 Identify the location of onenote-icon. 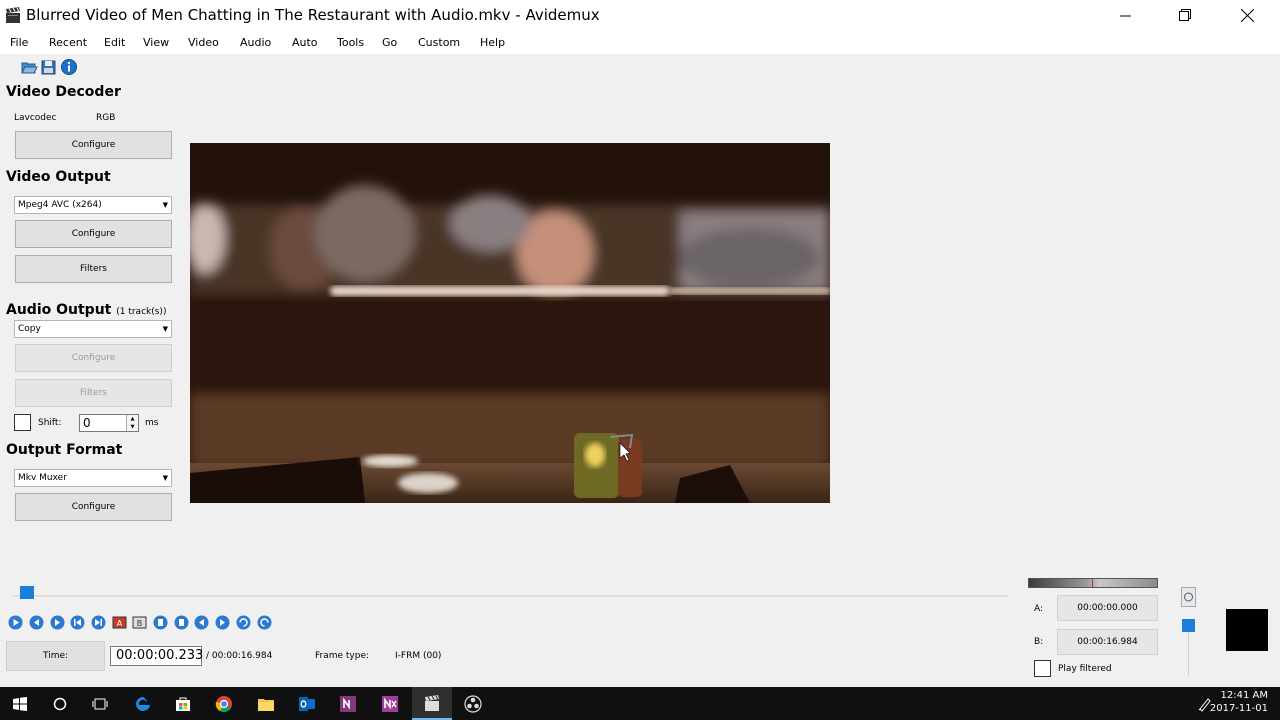
(348, 703).